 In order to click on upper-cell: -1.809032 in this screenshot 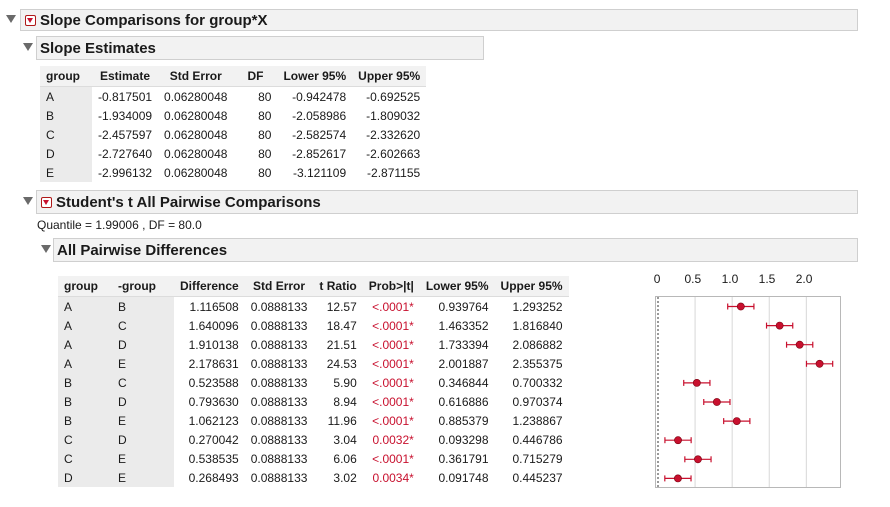, I will do `click(393, 115)`.